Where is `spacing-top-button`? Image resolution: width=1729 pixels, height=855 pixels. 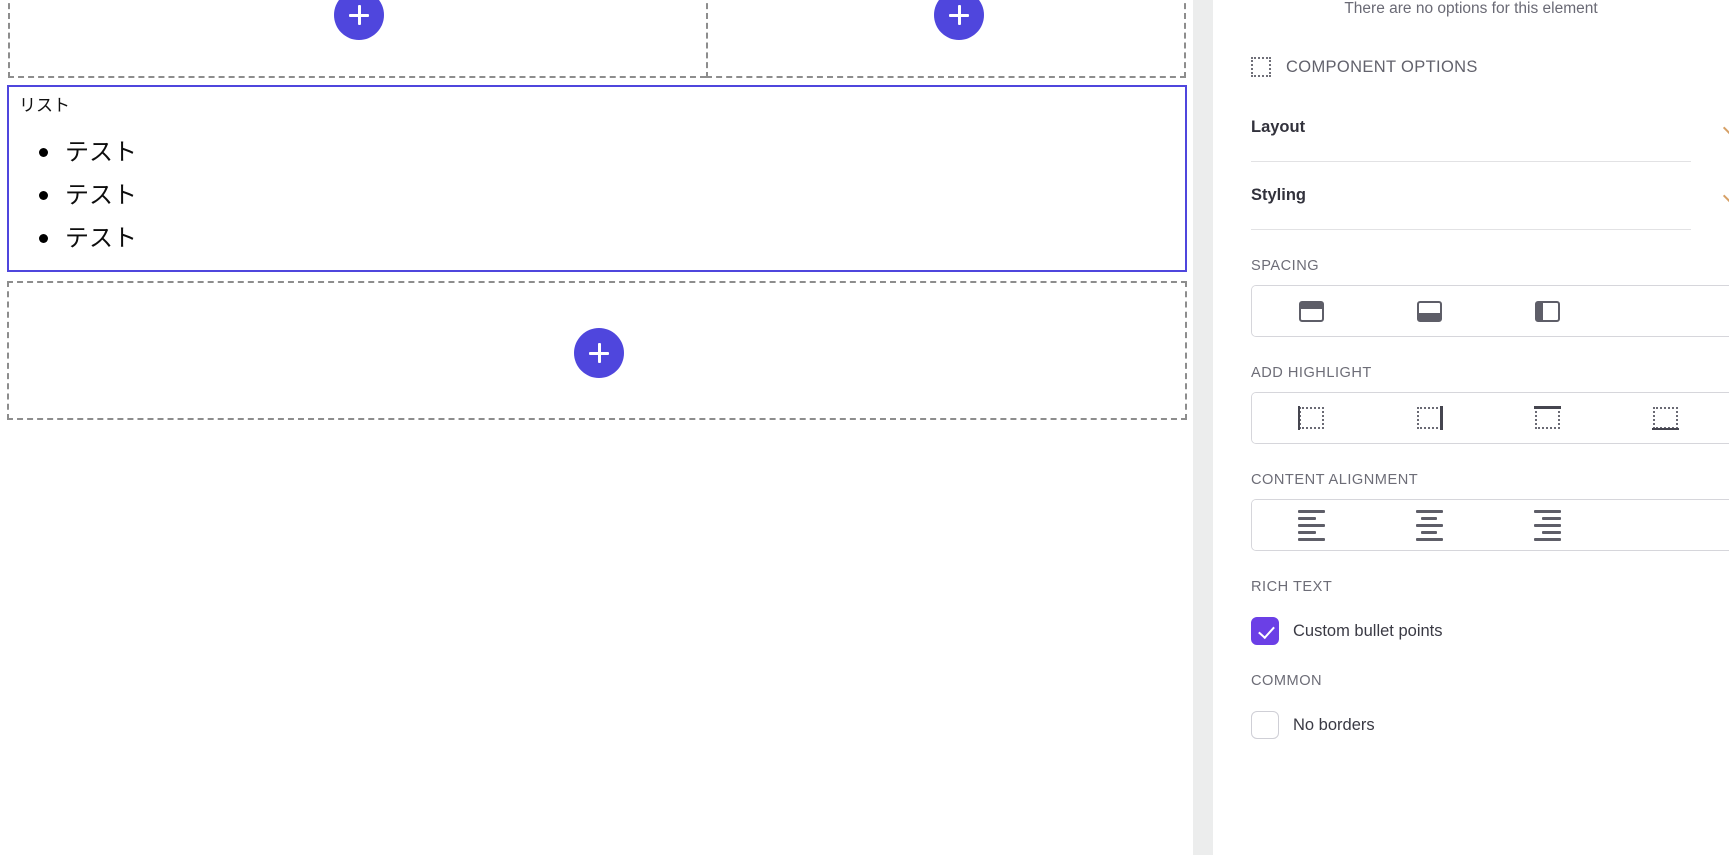 spacing-top-button is located at coordinates (1311, 311).